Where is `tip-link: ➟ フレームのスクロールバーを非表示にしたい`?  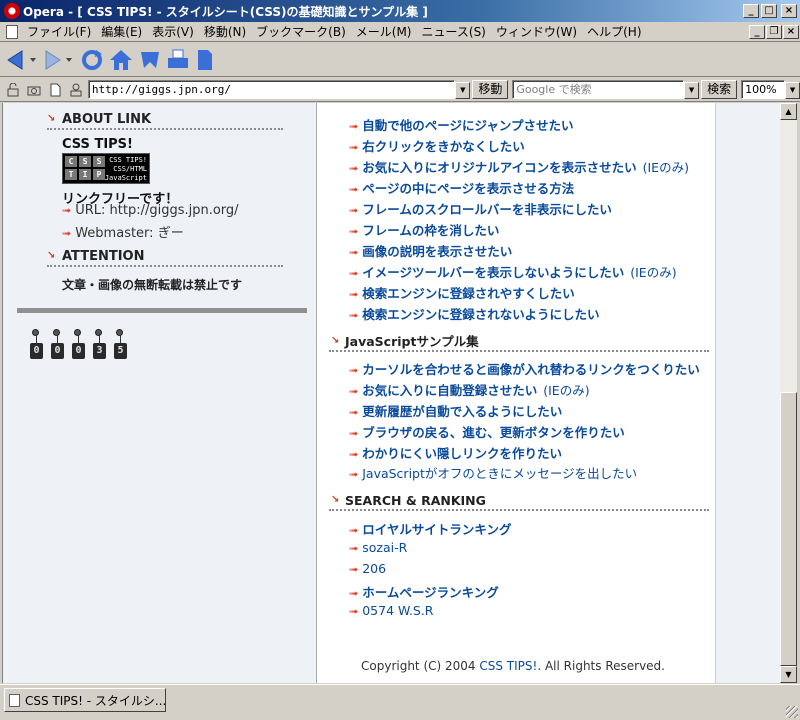 tip-link: ➟ フレームのスクロールバーを非表示にしたい is located at coordinates (480, 210).